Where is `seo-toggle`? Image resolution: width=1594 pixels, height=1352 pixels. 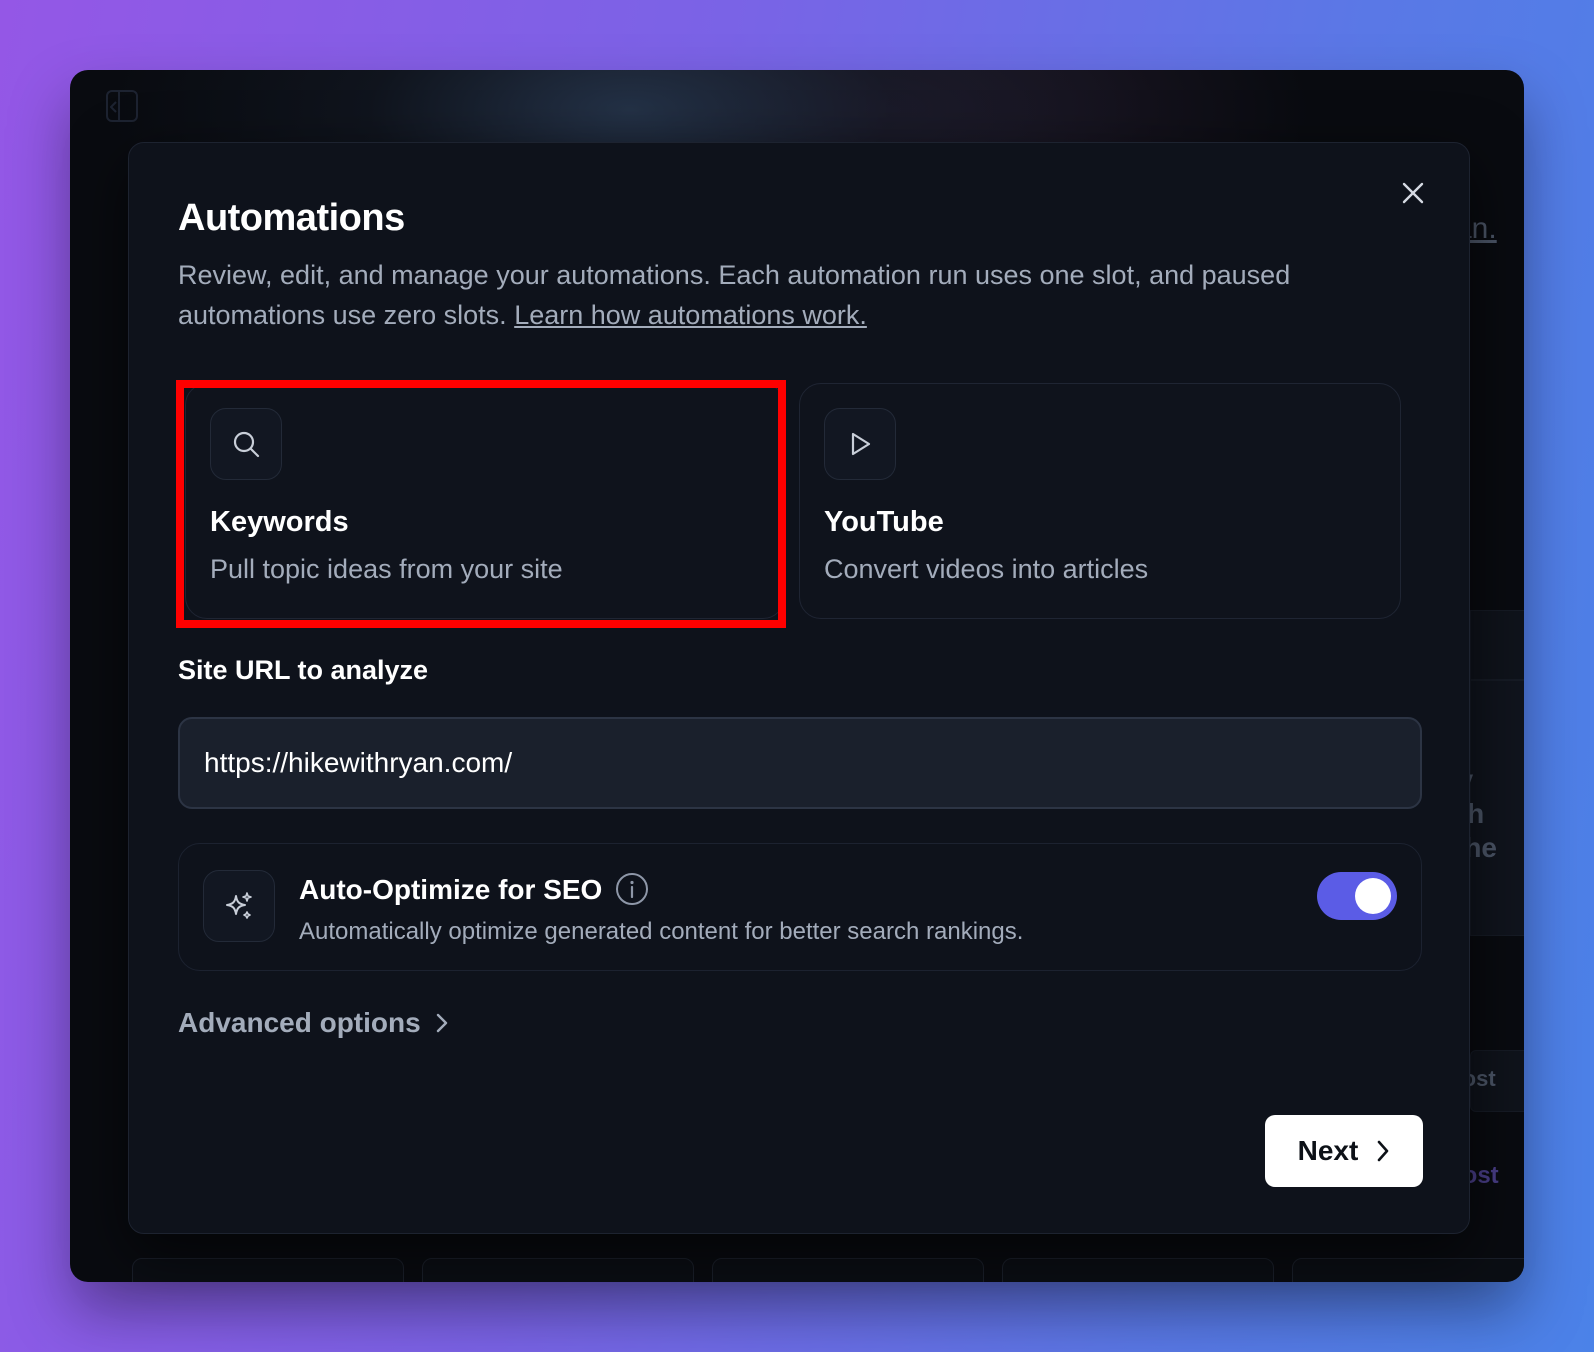 seo-toggle is located at coordinates (1357, 896).